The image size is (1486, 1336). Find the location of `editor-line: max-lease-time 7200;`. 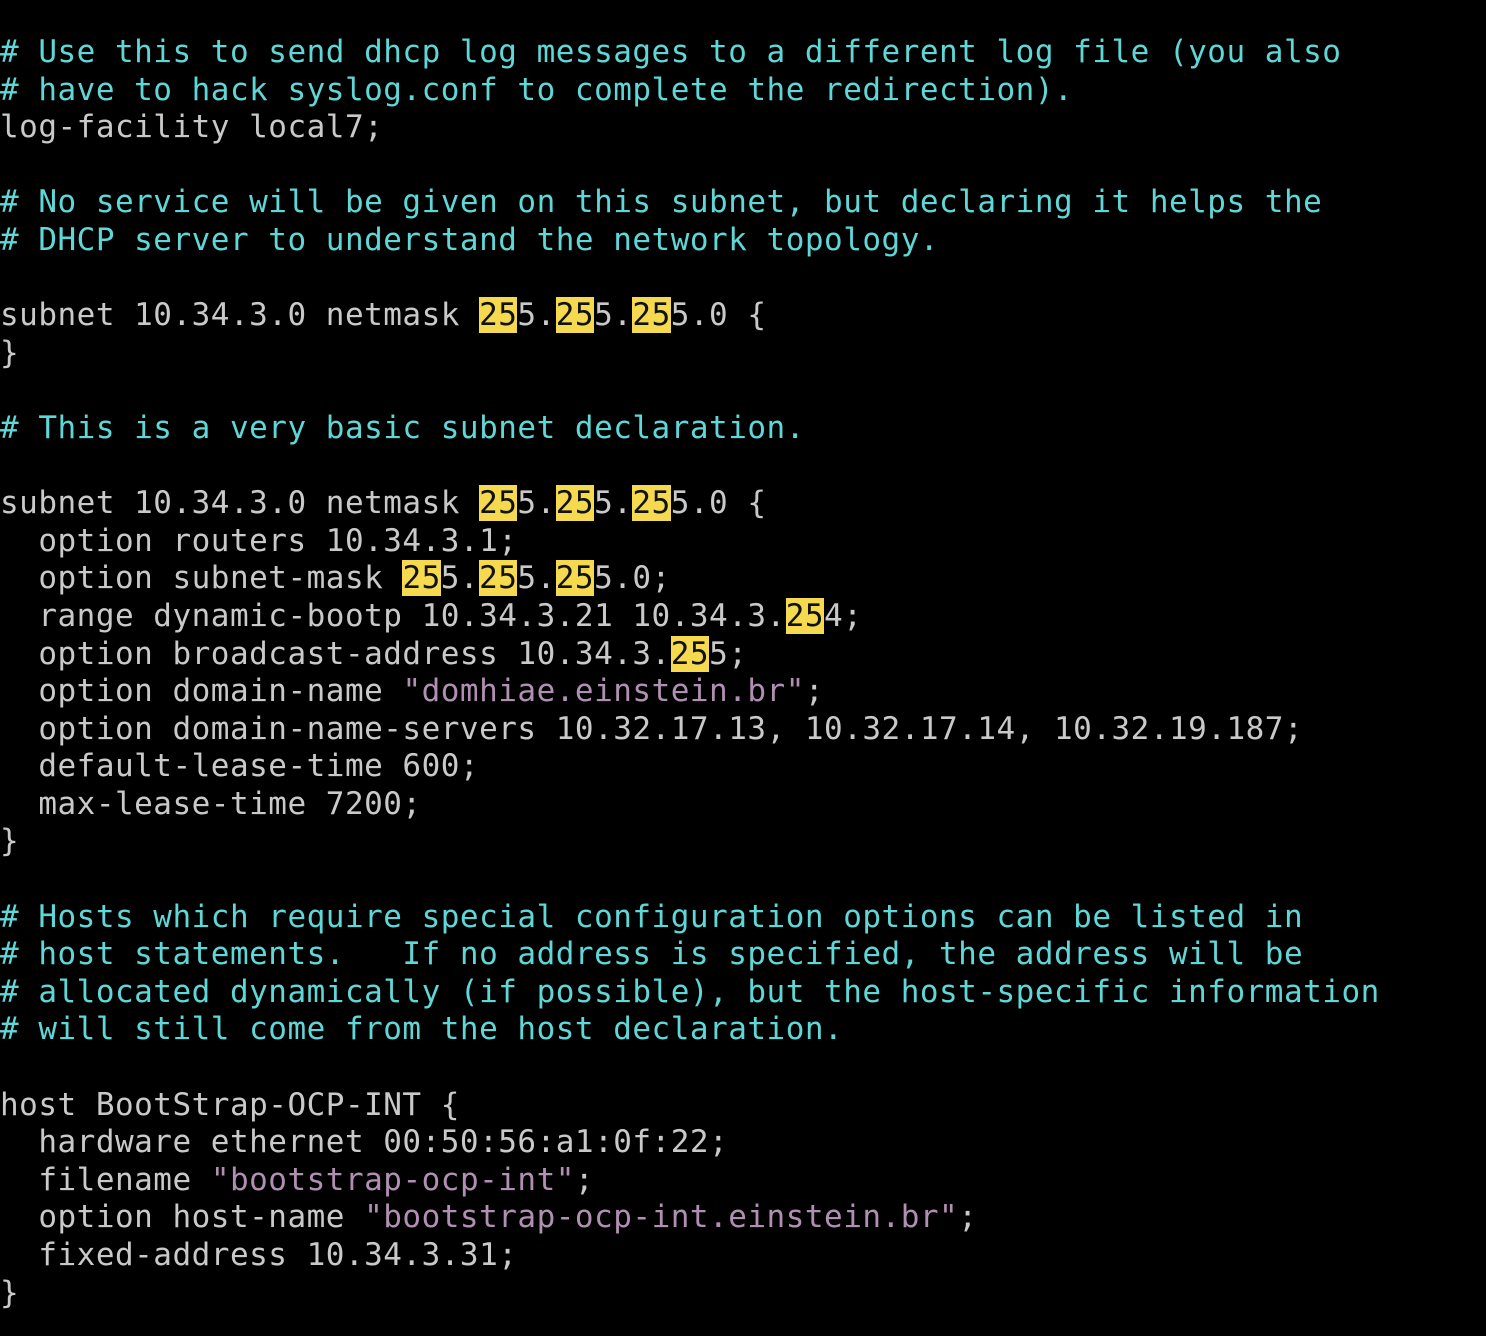

editor-line: max-lease-time 7200; is located at coordinates (743, 805).